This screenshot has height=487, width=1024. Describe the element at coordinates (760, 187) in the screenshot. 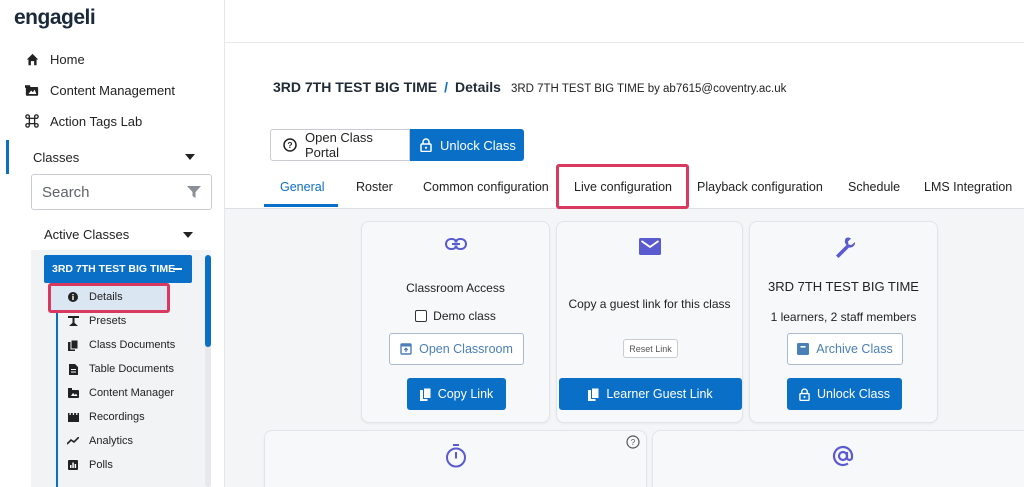

I see `tab-playback-configuration: Playback configuration` at that location.